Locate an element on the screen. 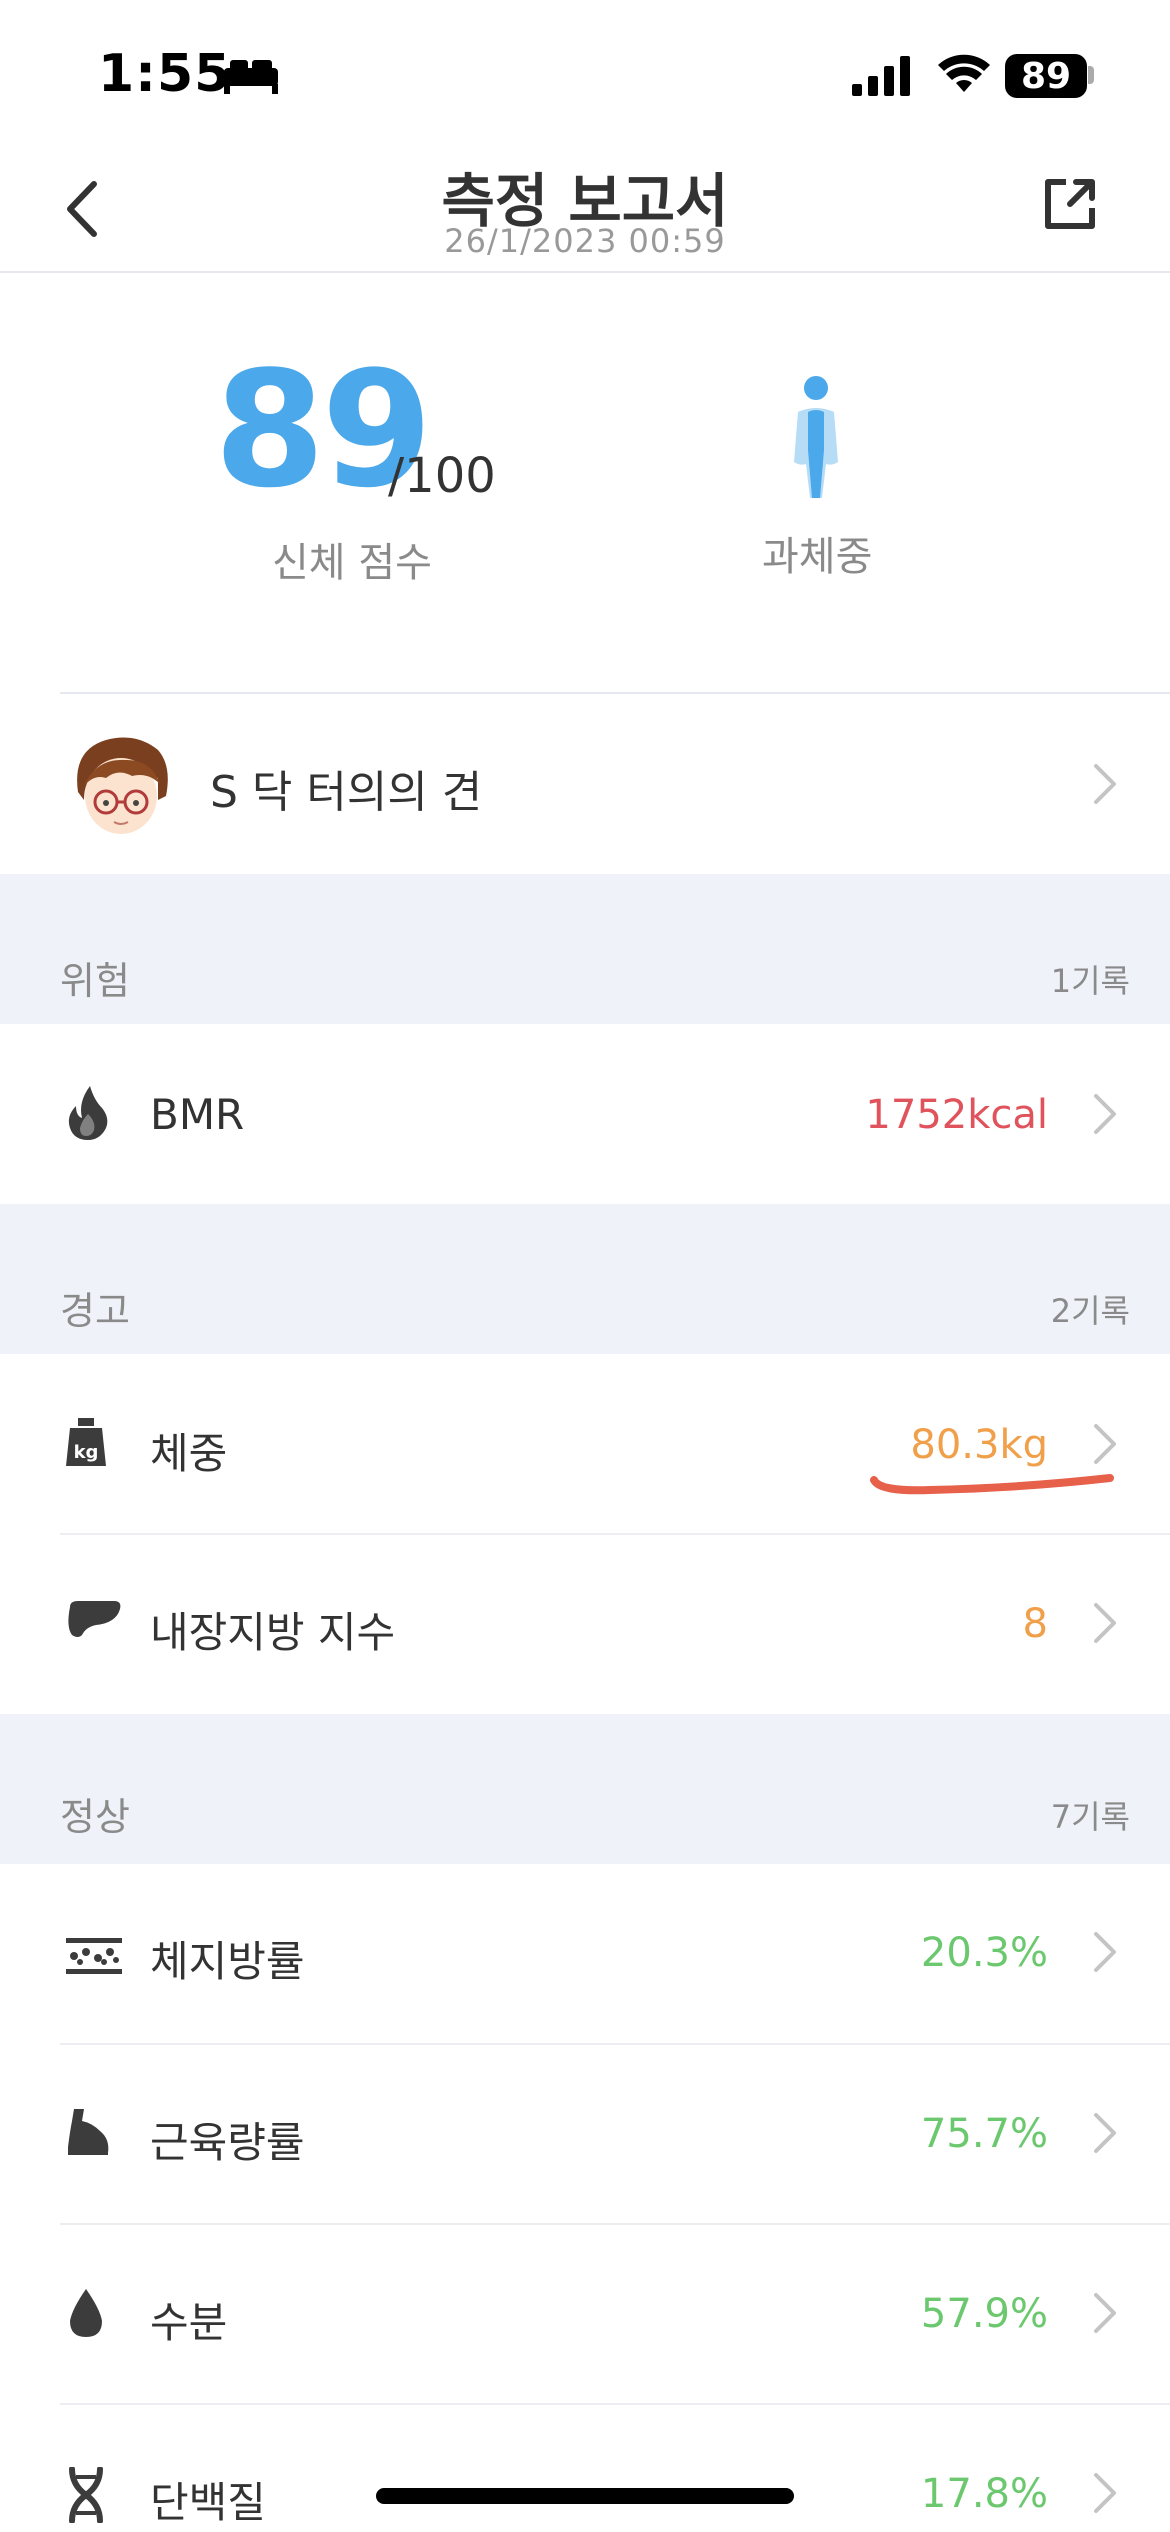  liver-icon is located at coordinates (94, 1619).